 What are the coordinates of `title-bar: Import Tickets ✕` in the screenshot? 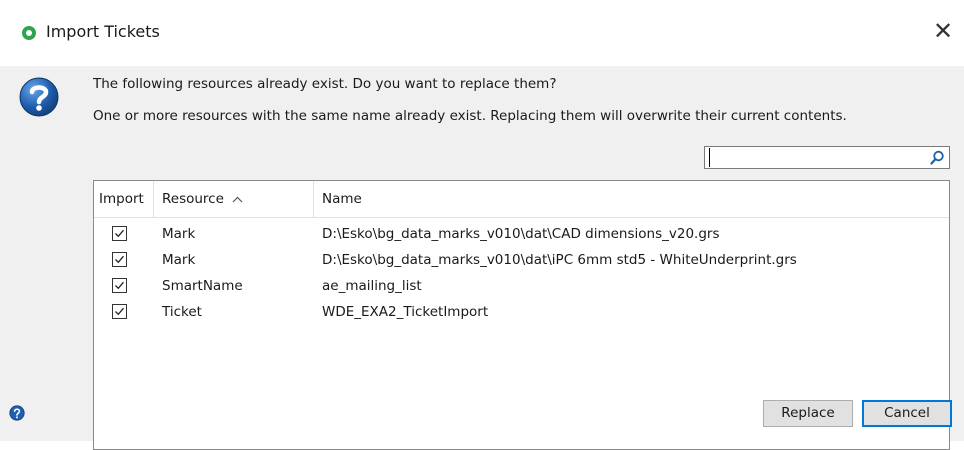 It's located at (482, 33).